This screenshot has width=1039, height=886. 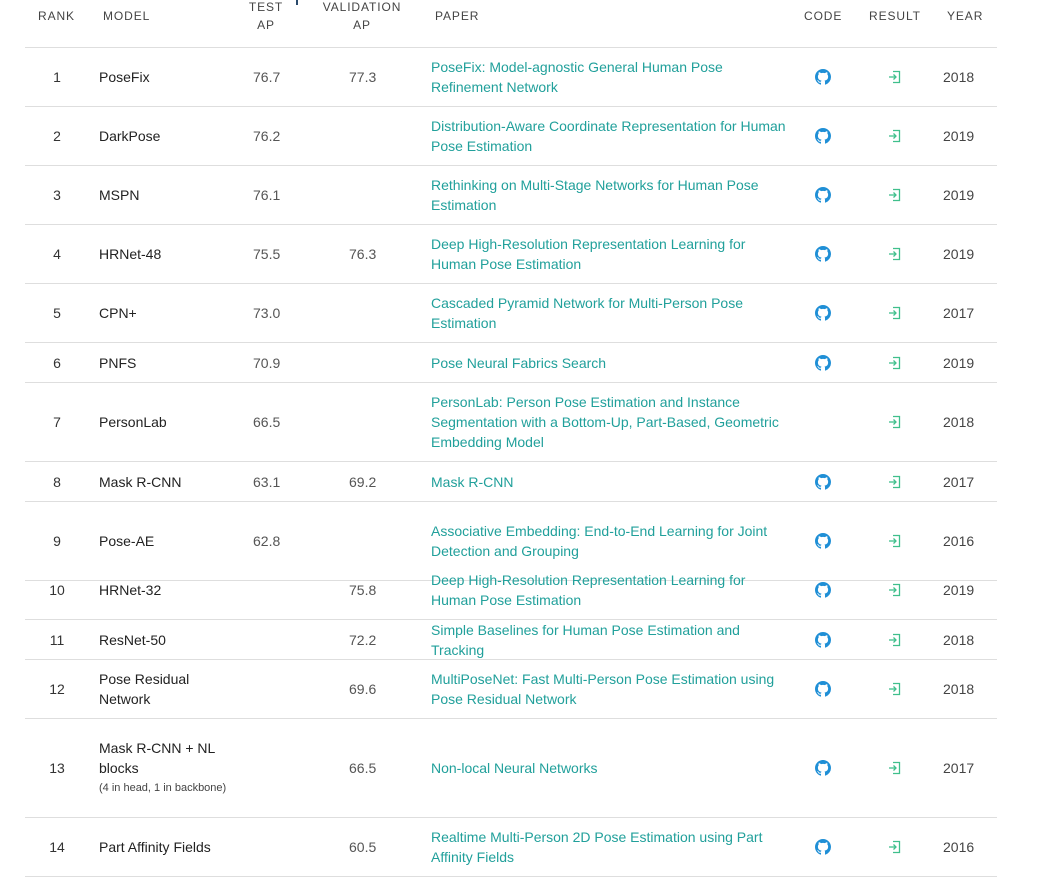 What do you see at coordinates (118, 362) in the screenshot?
I see `model-name: PNFS` at bounding box center [118, 362].